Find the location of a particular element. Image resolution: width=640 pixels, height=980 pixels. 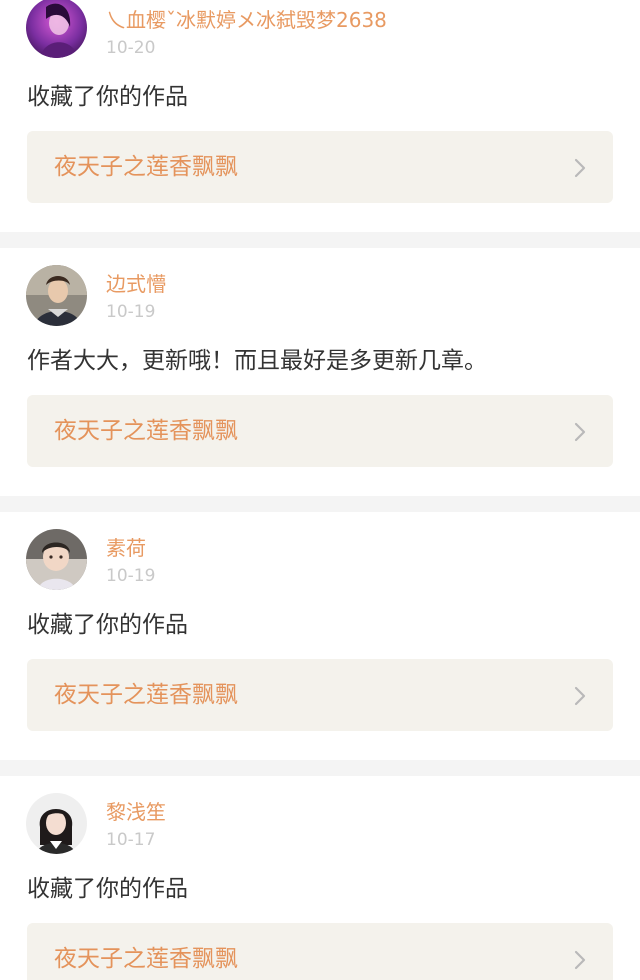

user-avatar-purple-icon is located at coordinates (56, 29).